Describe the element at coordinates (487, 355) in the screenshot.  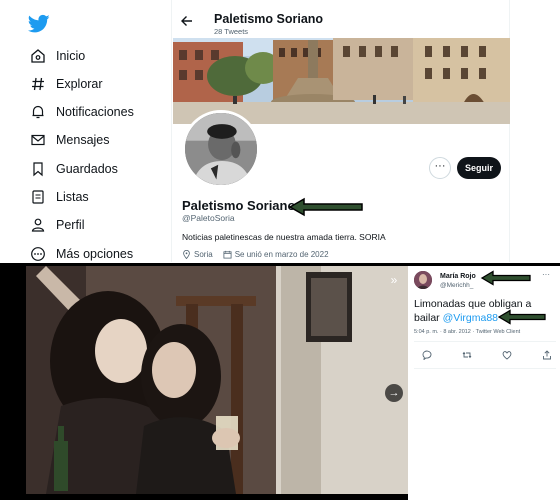
I see `tweet-actions` at that location.